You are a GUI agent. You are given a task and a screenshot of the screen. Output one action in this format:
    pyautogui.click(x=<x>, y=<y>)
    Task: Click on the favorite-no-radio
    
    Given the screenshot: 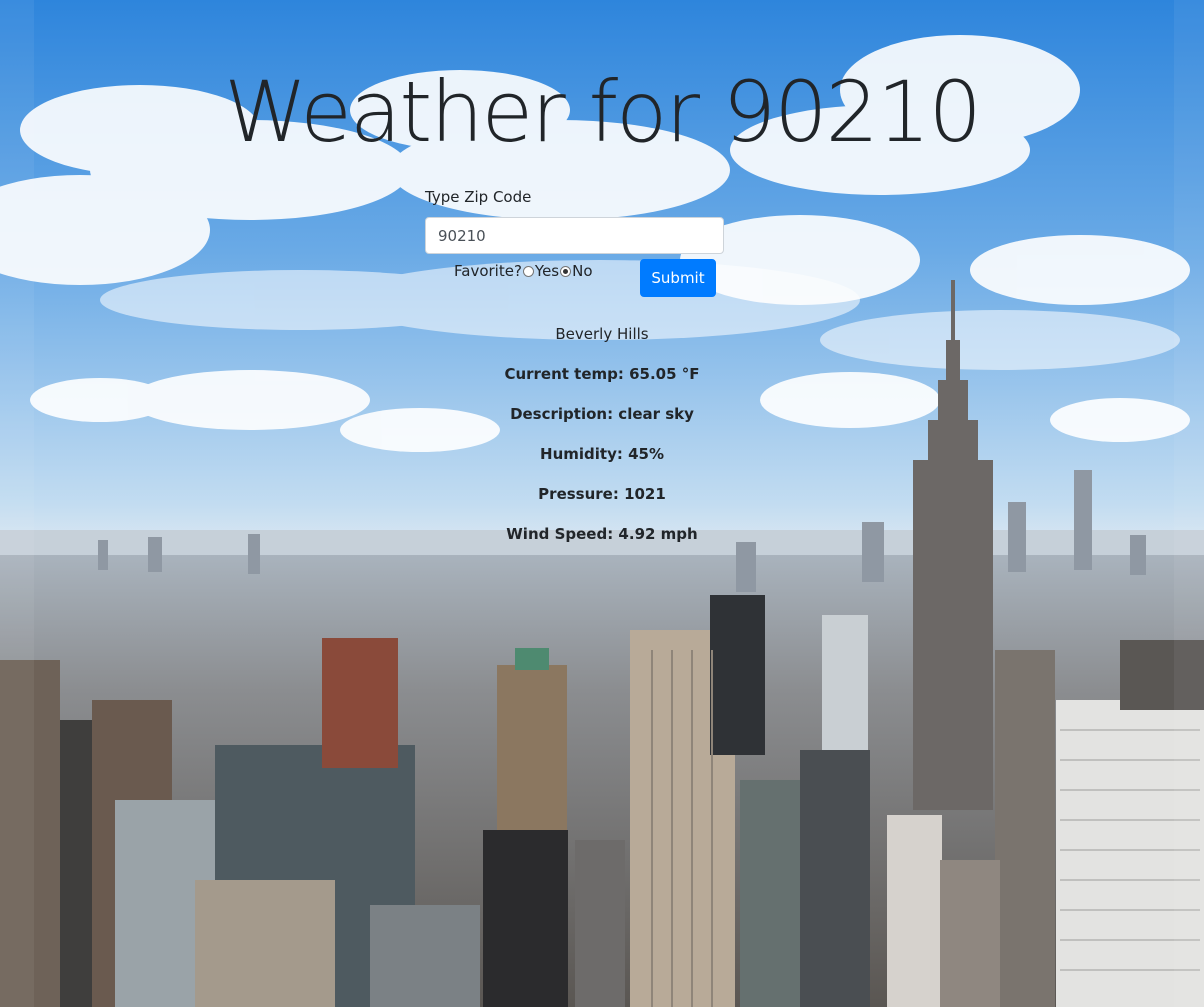 What is the action you would take?
    pyautogui.click(x=566, y=271)
    